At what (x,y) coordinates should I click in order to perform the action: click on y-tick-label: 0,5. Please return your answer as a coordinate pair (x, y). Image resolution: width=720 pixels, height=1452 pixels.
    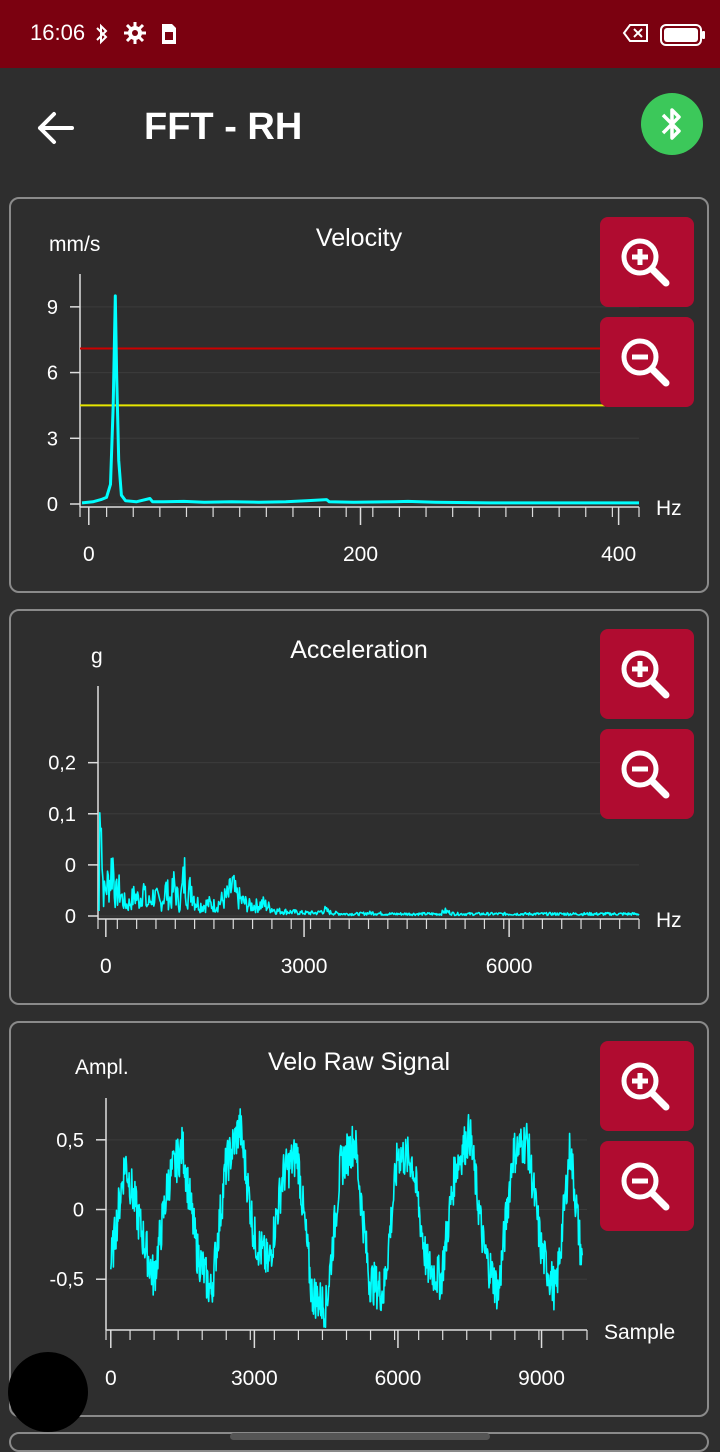
    Looking at the image, I should click on (70, 1141).